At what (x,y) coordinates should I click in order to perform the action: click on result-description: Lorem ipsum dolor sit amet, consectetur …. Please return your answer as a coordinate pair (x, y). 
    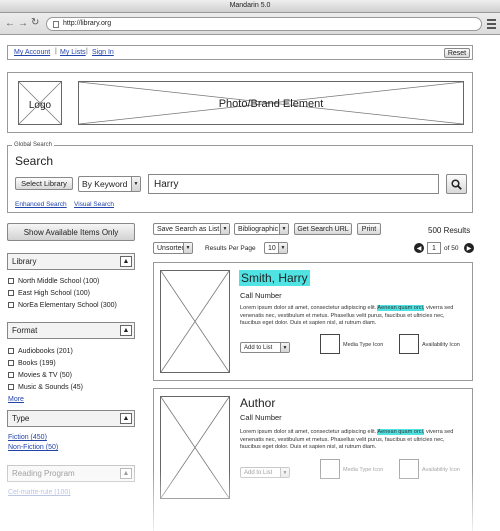
    Looking at the image, I should click on (350, 316).